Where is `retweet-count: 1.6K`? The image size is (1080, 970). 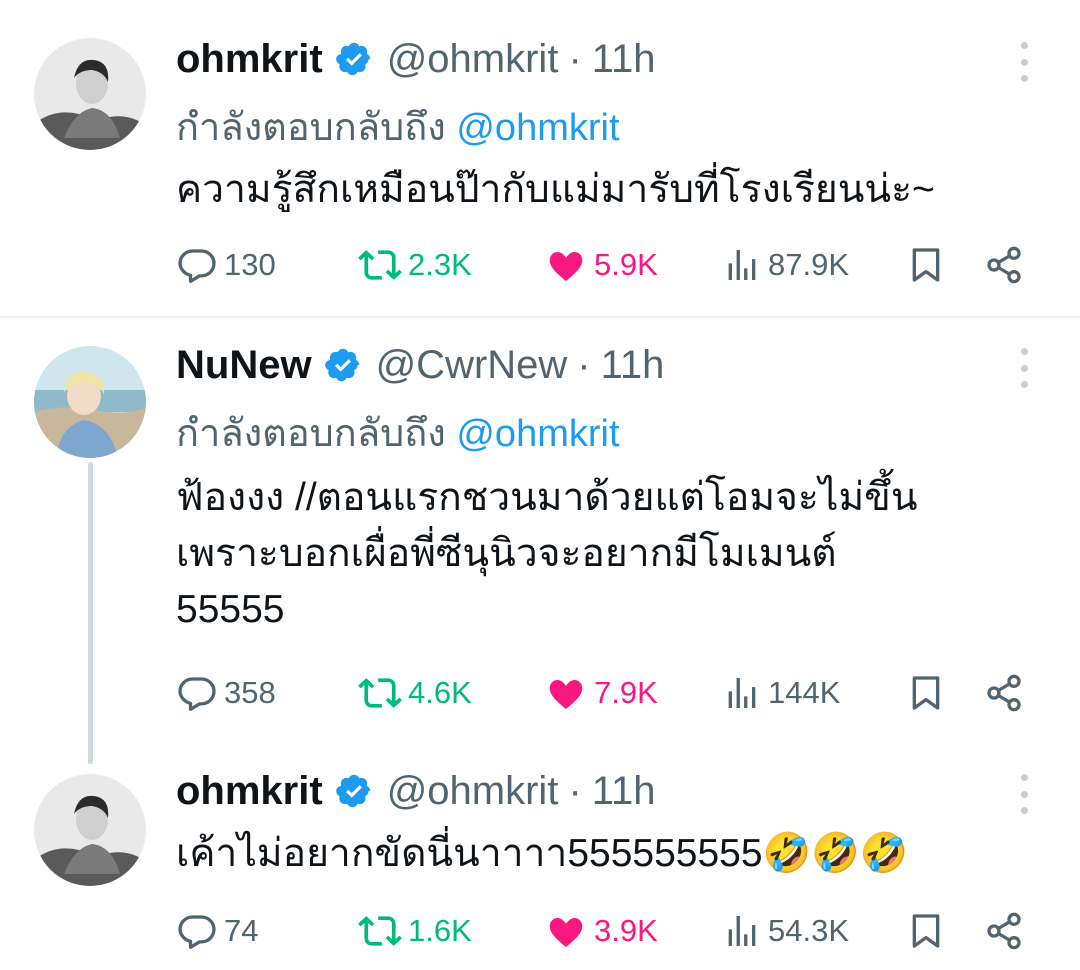 retweet-count: 1.6K is located at coordinates (440, 930).